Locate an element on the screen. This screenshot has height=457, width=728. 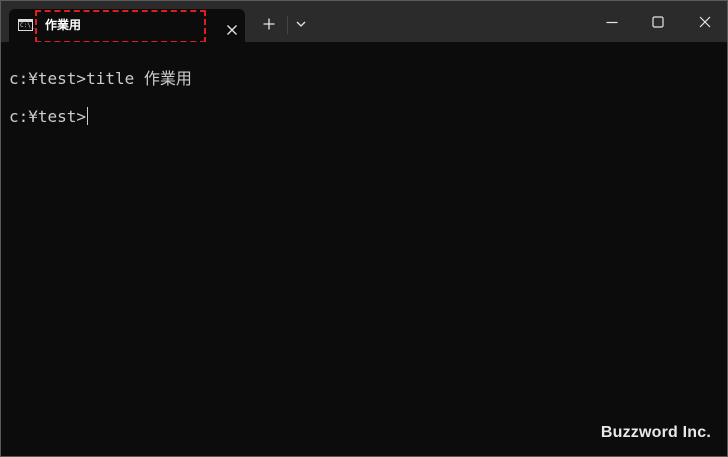
titlebar-separator is located at coordinates (287, 25).